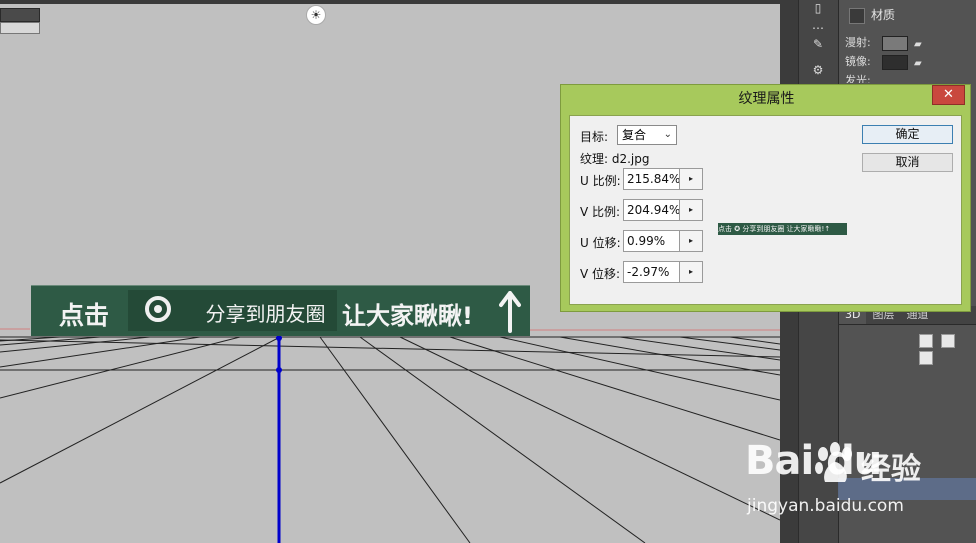 The image size is (976, 543). What do you see at coordinates (654, 210) in the screenshot?
I see `v-scale-value: 204.94%` at bounding box center [654, 210].